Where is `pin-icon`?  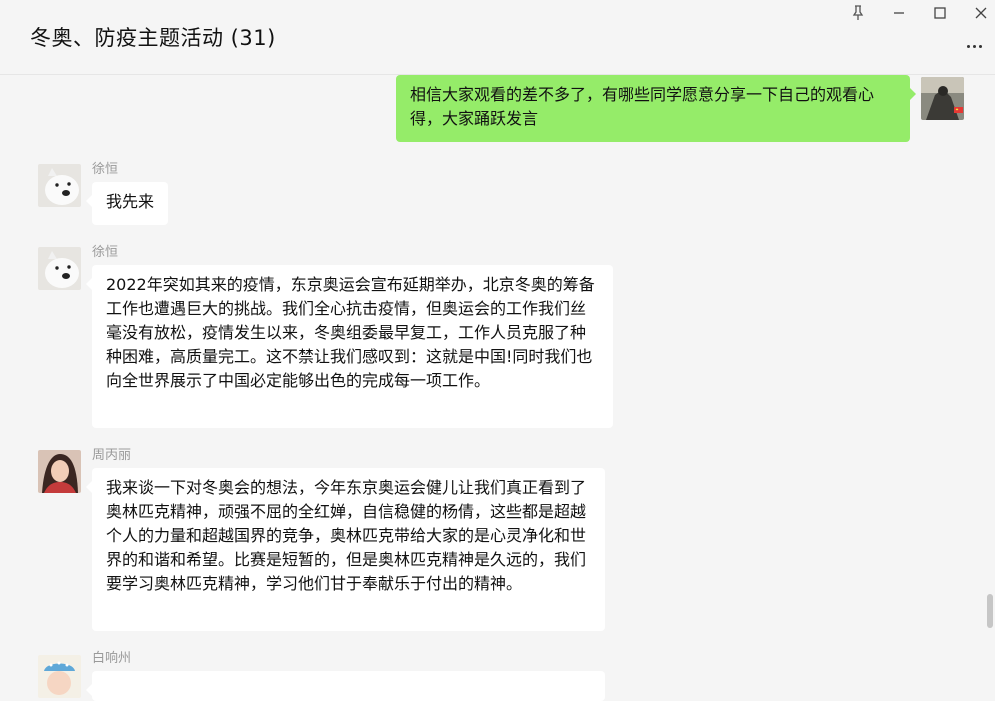 pin-icon is located at coordinates (858, 13).